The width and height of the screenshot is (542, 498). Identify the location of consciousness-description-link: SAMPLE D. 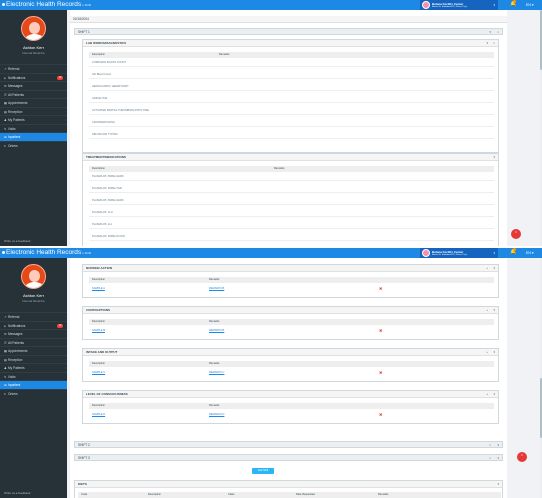
(98, 414).